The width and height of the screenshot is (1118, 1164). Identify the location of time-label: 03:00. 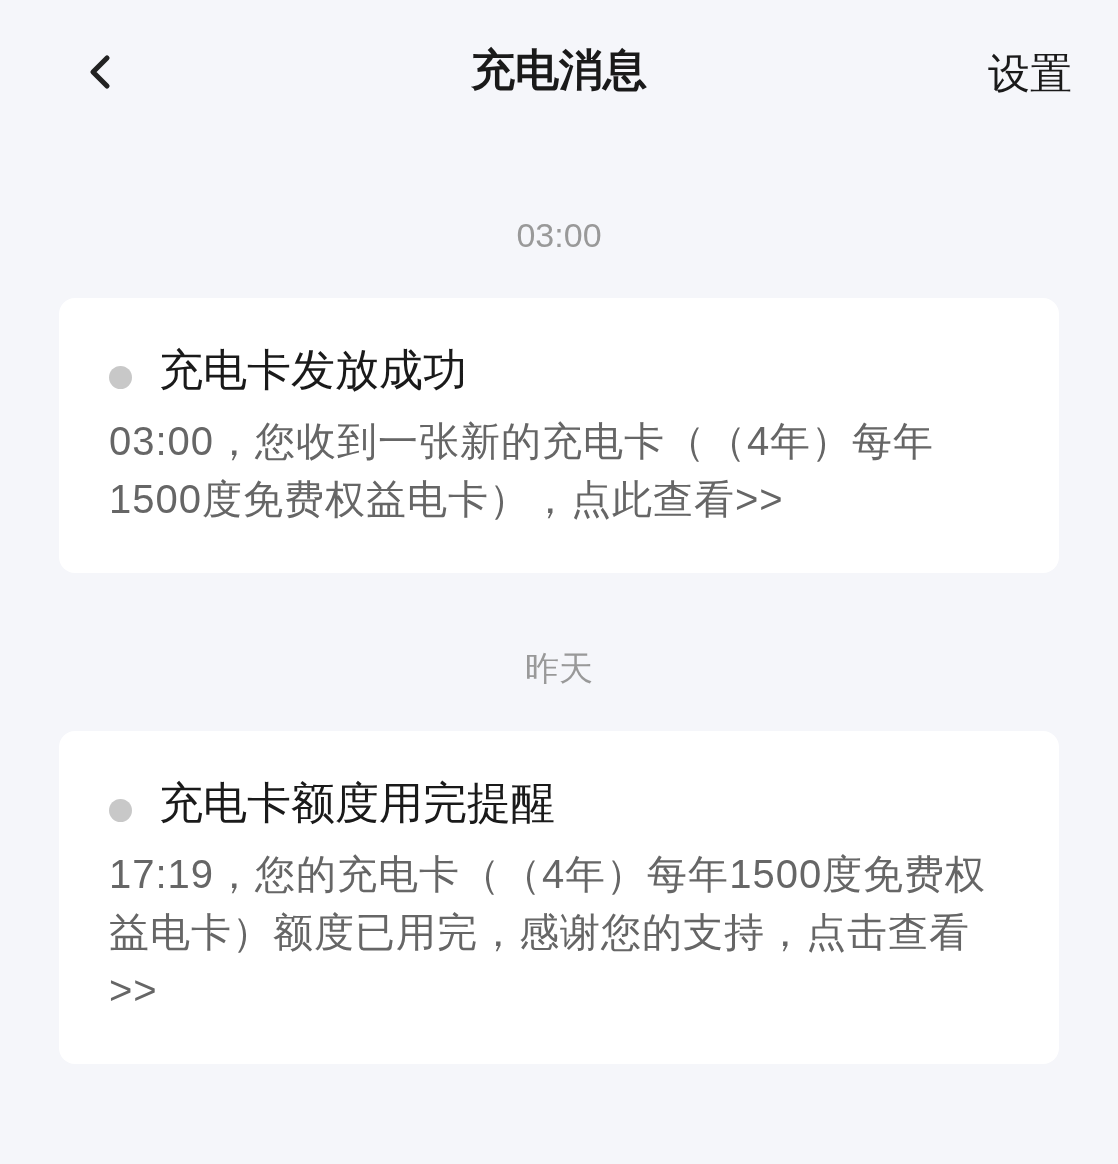
(559, 235).